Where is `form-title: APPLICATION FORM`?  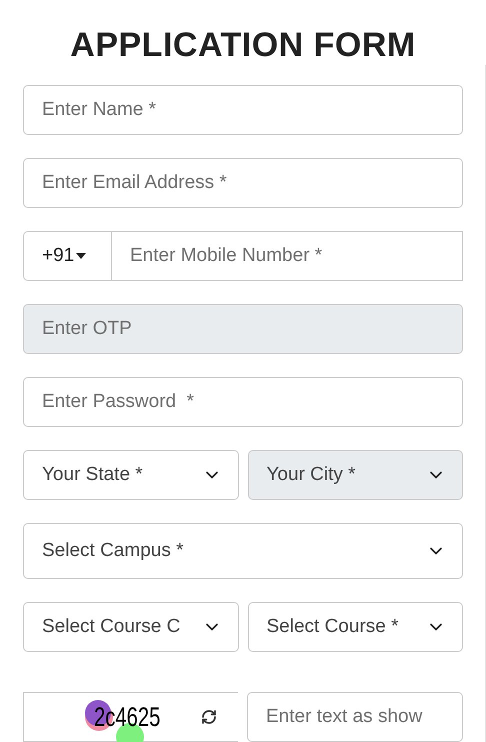
form-title: APPLICATION FORM is located at coordinates (243, 45).